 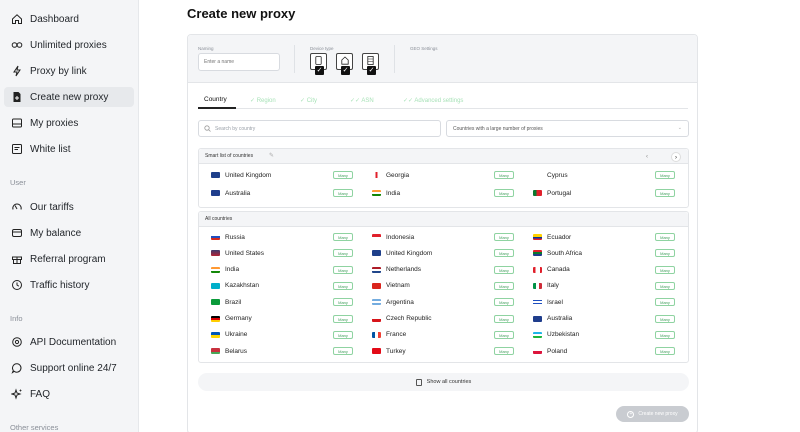 I want to click on tab-city: ✓ City, so click(x=308, y=100).